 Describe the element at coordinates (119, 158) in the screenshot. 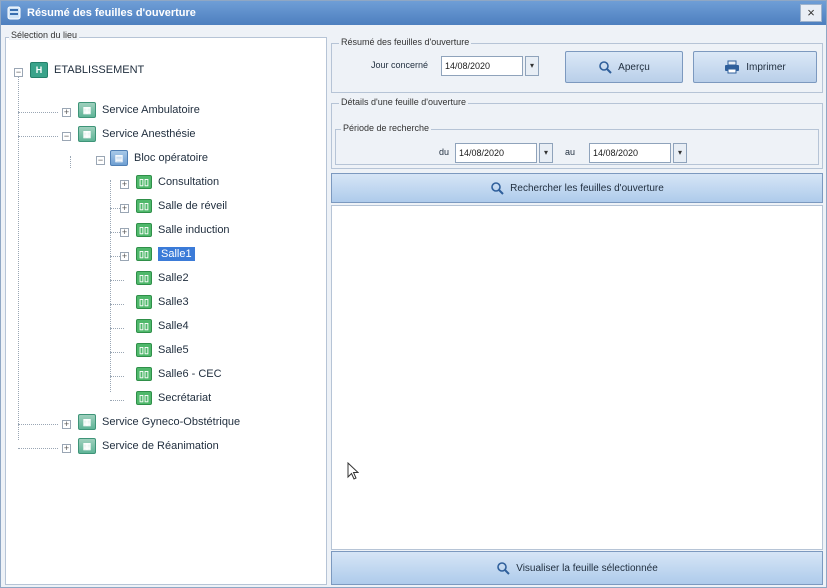

I see `bloc-icon: ▤` at that location.